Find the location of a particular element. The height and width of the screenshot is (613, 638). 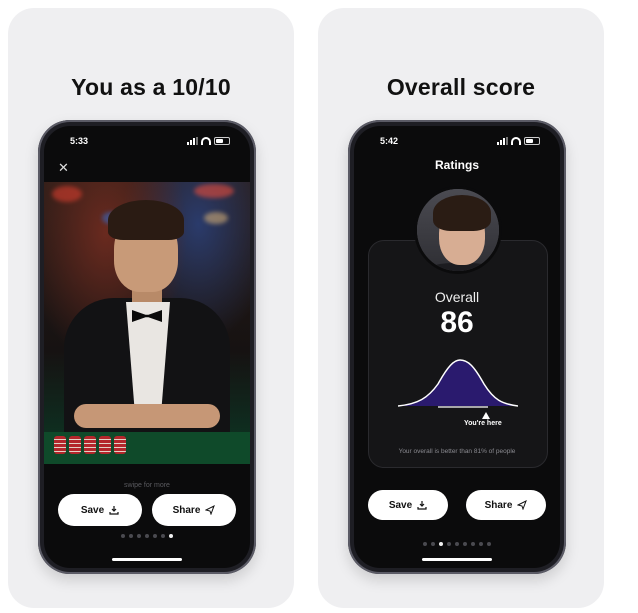

status-time: 5:33 is located at coordinates (79, 141).